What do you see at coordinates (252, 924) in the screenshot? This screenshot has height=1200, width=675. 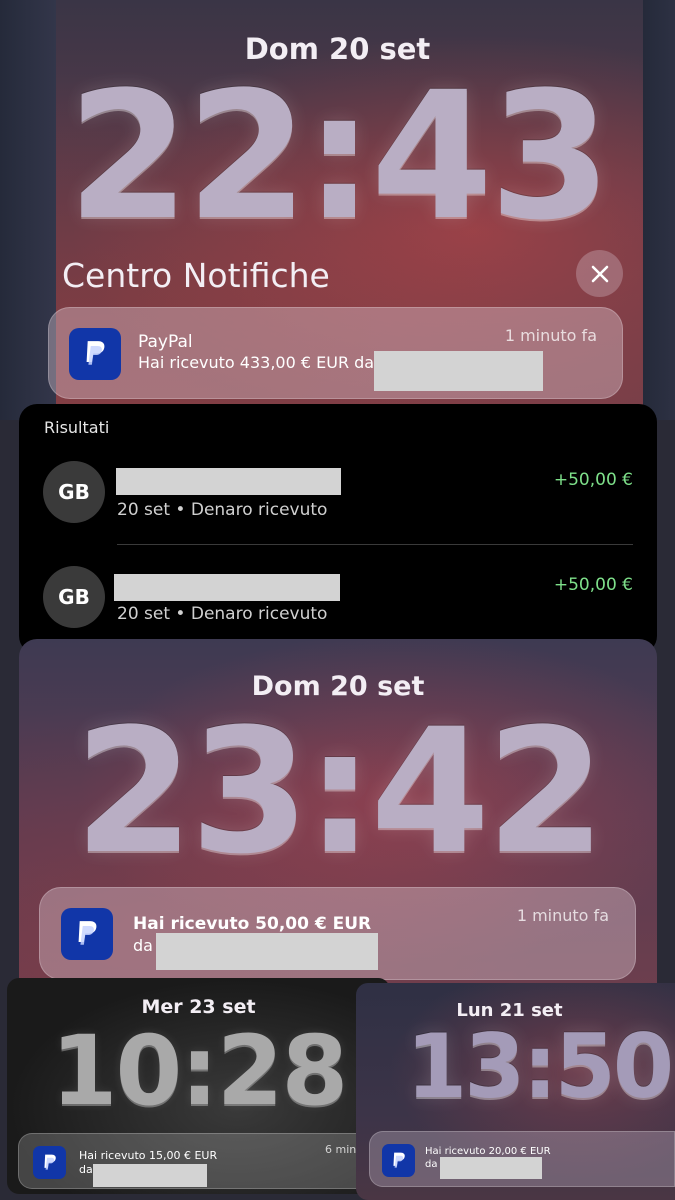 I see `notification-text: Hai ricevuto 50,00 € EUR` at bounding box center [252, 924].